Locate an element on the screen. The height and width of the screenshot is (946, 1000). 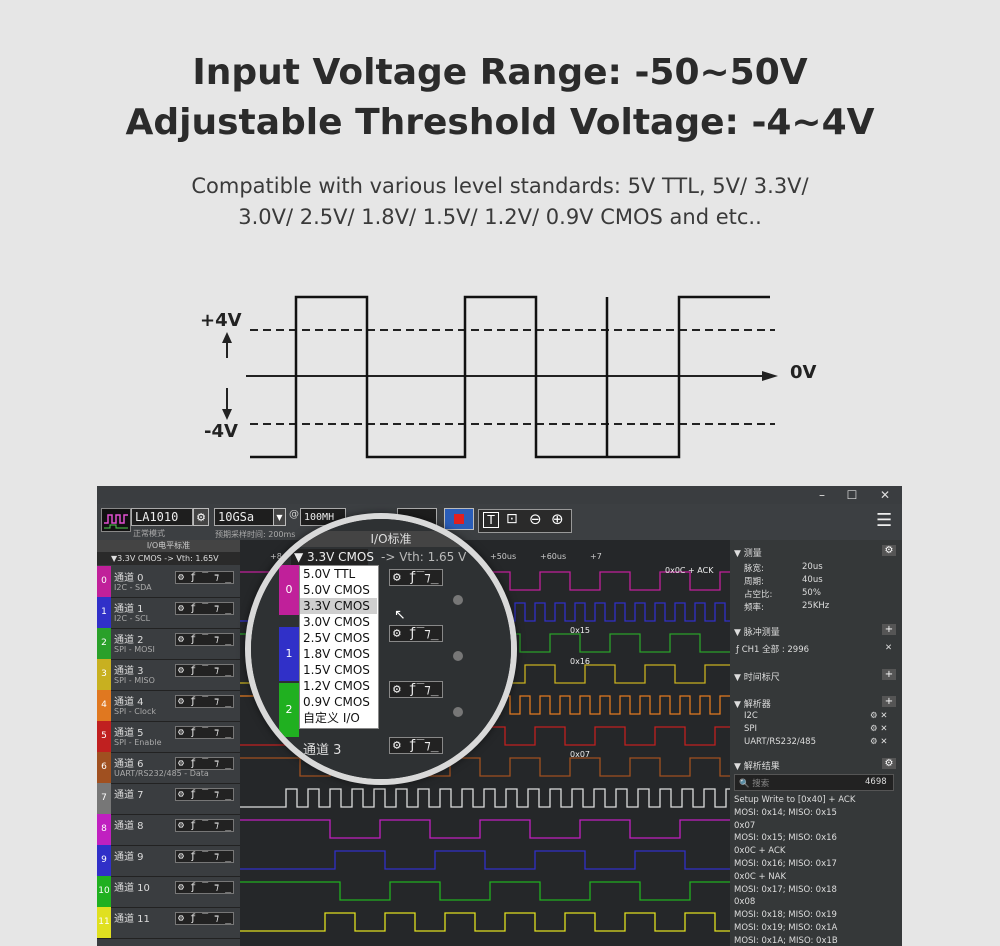
pulse-section-title: ▼ 脉冲测量 is located at coordinates (757, 631).